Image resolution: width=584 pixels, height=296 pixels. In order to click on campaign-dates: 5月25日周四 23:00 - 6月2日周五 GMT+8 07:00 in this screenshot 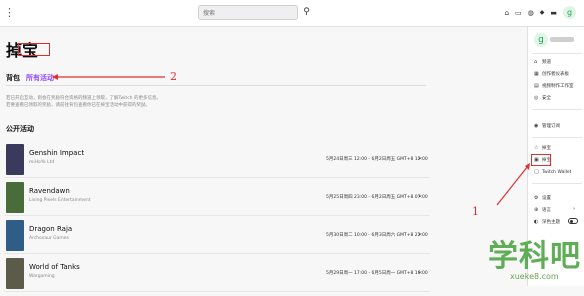, I will do `click(377, 197)`.